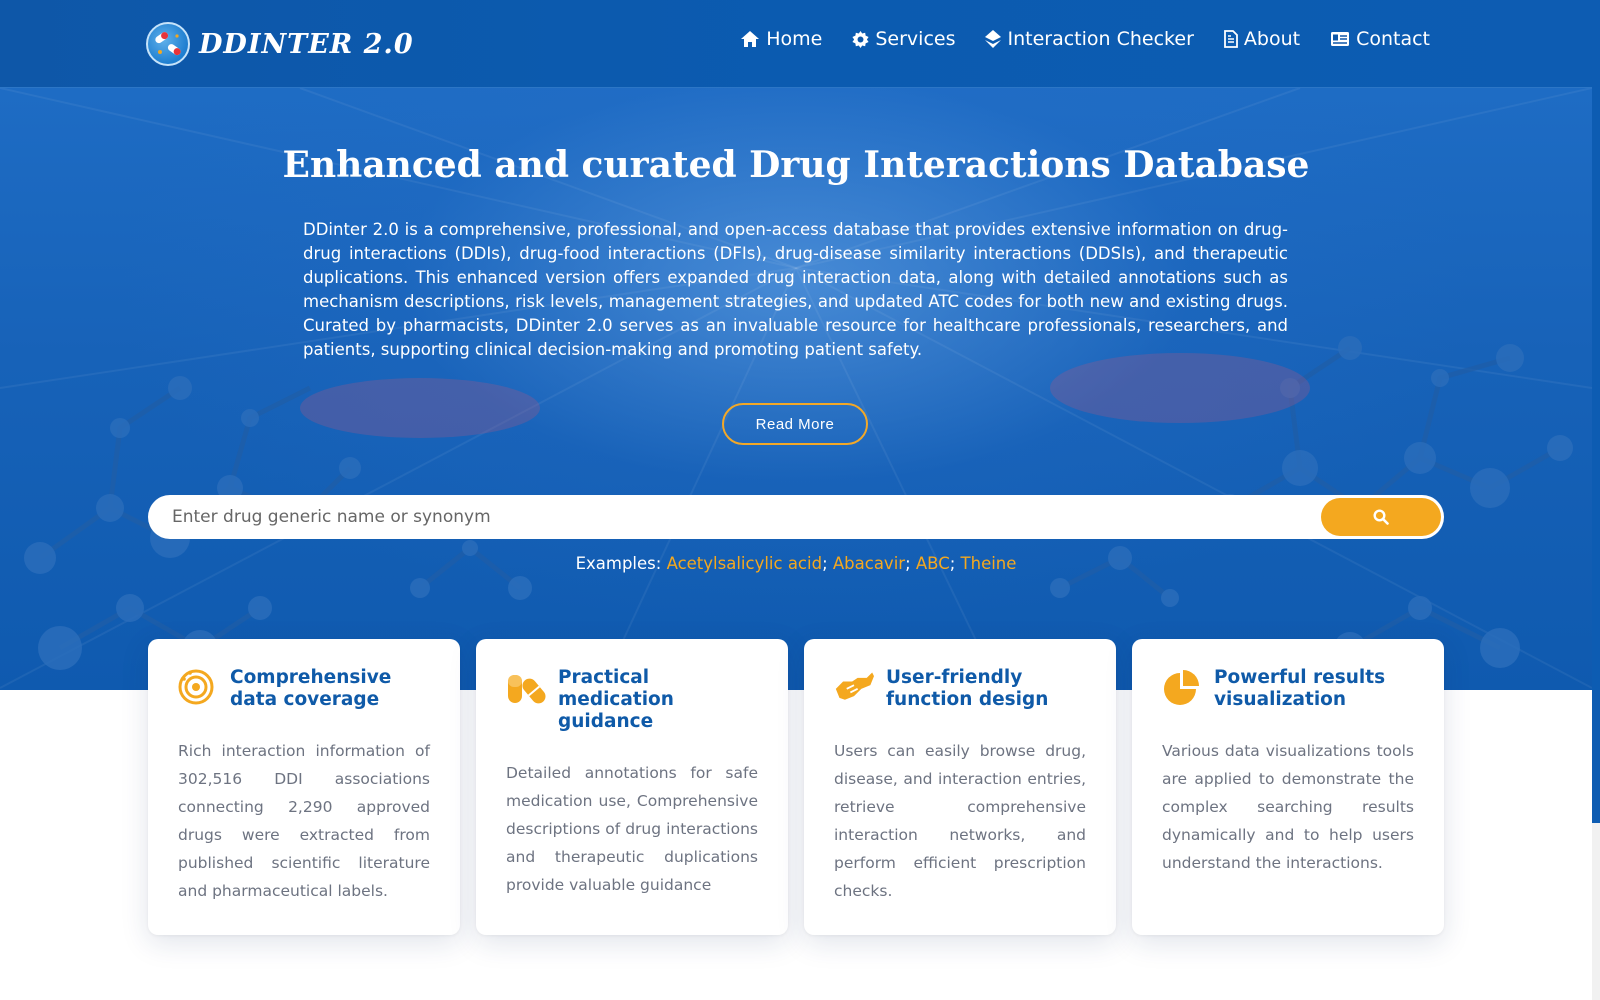  Describe the element at coordinates (860, 39) in the screenshot. I see `gear-icon` at that location.